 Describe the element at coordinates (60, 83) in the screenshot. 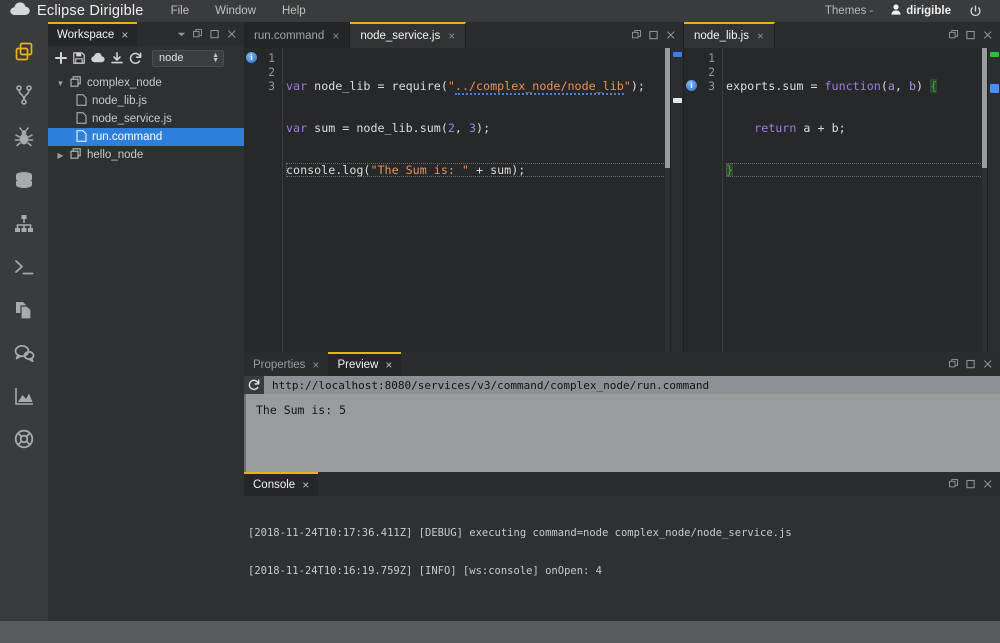

I see `chevron-down-icon: ▼` at that location.